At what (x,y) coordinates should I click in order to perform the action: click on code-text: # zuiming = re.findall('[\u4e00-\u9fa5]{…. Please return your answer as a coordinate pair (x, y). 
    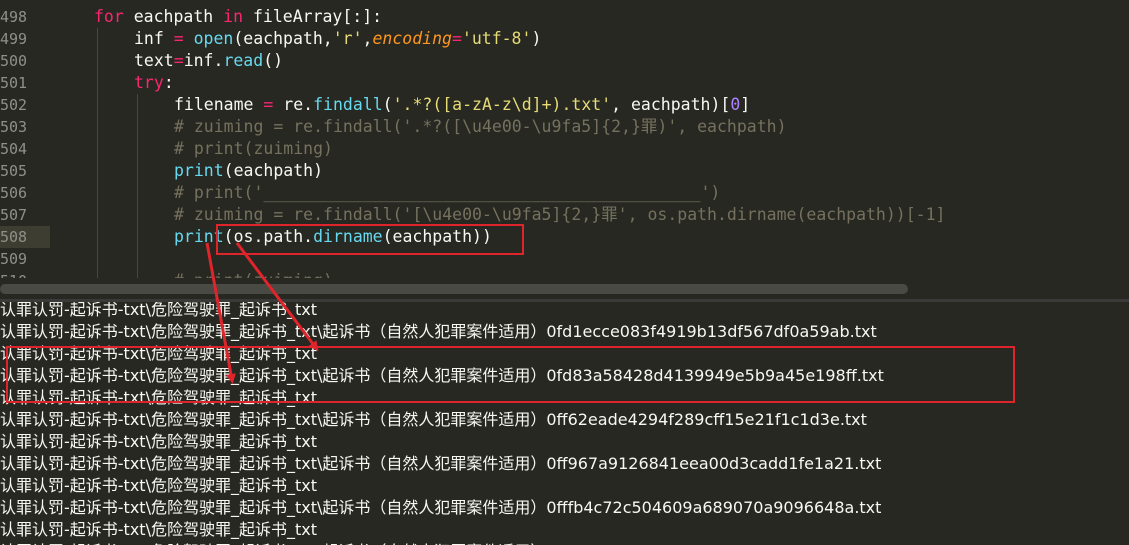
    Looking at the image, I should click on (559, 215).